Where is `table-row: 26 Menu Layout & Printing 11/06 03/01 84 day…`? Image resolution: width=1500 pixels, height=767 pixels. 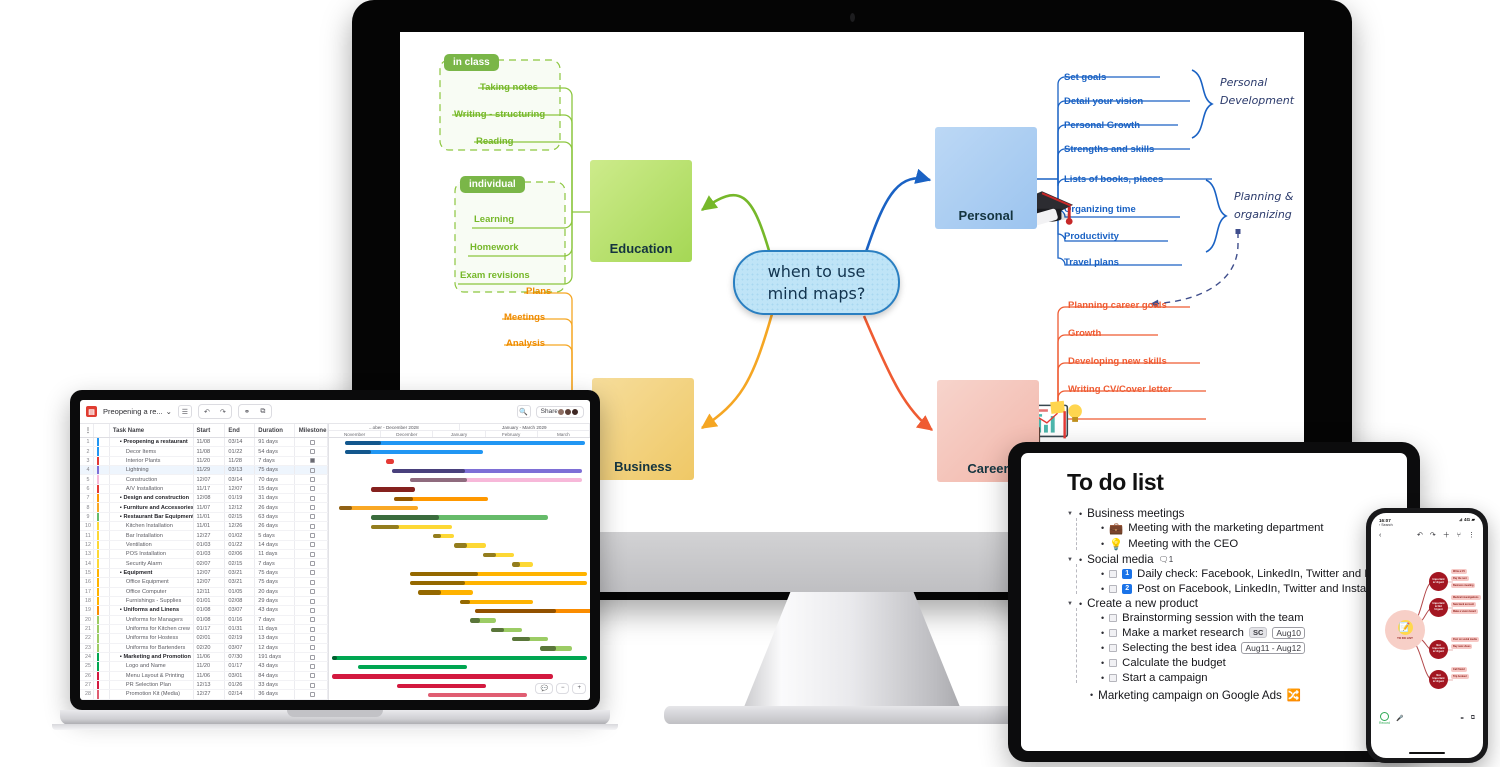
table-row: 26 Menu Layout & Printing 11/06 03/01 84 day… is located at coordinates (204, 676).